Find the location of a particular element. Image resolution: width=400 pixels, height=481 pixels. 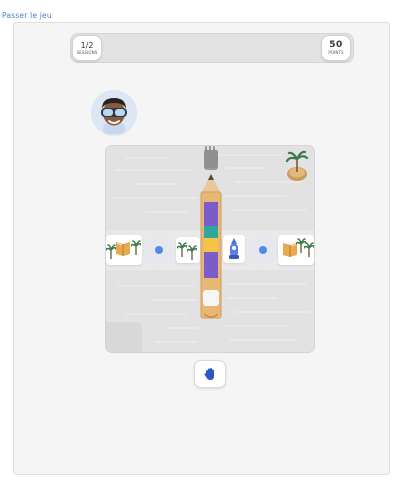

right-tile is located at coordinates (296, 250).